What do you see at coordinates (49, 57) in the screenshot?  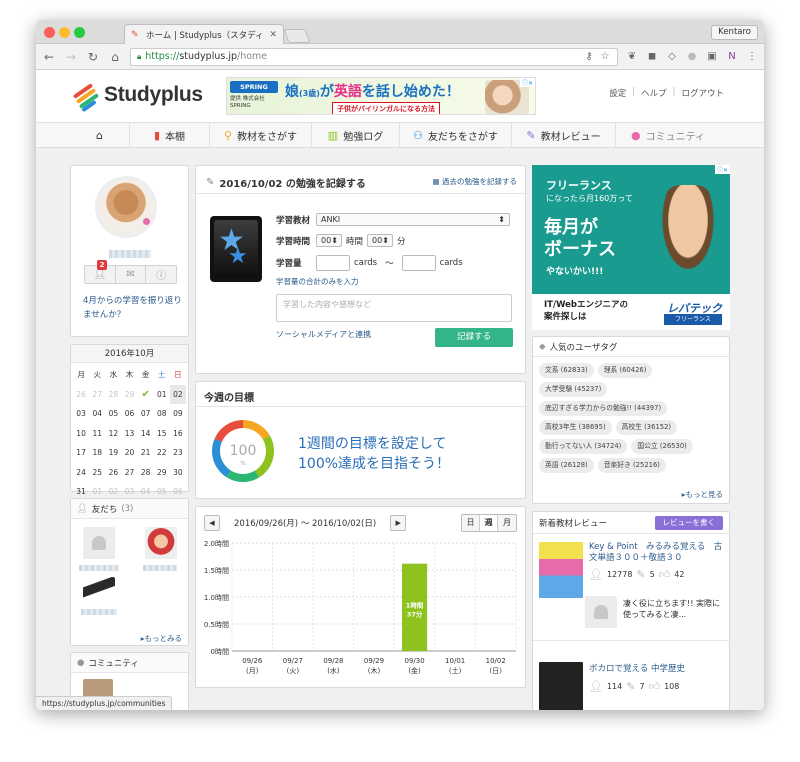 I see `back-icon: ←` at bounding box center [49, 57].